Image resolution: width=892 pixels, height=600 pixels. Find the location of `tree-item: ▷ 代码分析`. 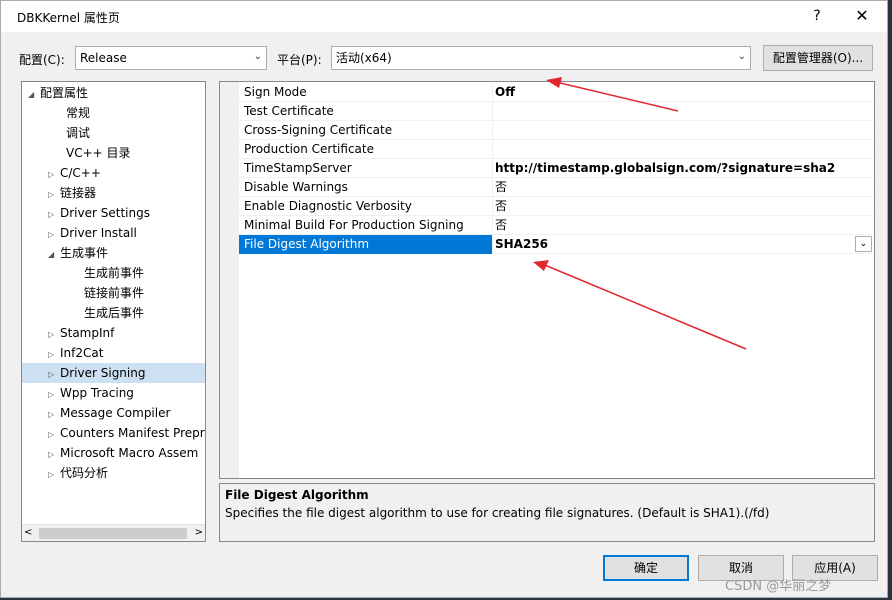

tree-item: ▷ 代码分析 is located at coordinates (78, 473).